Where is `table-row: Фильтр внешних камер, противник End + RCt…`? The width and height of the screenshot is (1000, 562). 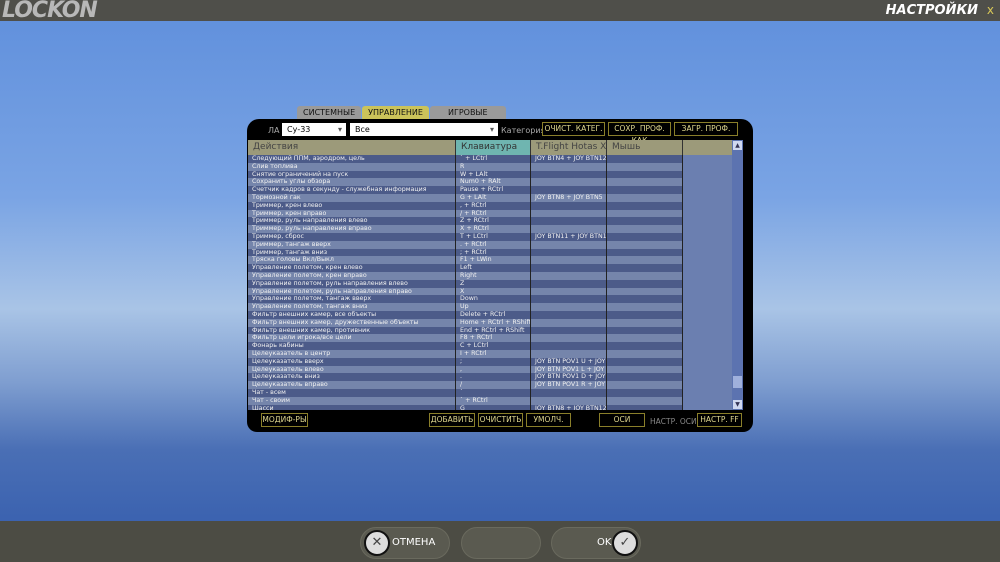 table-row: Фильтр внешних камер, противник End + RCt… is located at coordinates (465, 330).